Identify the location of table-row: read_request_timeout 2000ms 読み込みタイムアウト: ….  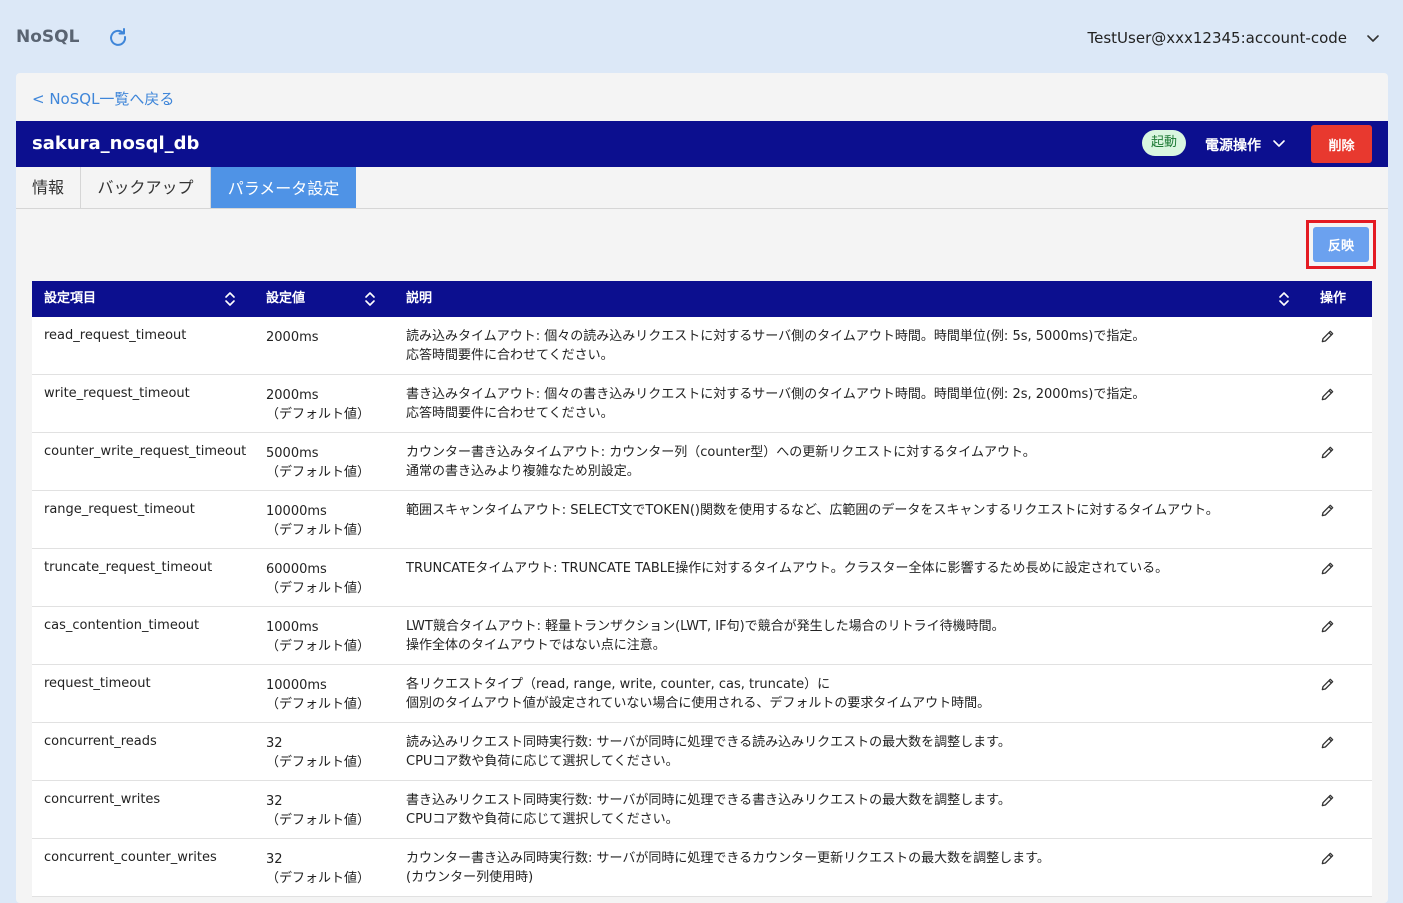
(702, 346).